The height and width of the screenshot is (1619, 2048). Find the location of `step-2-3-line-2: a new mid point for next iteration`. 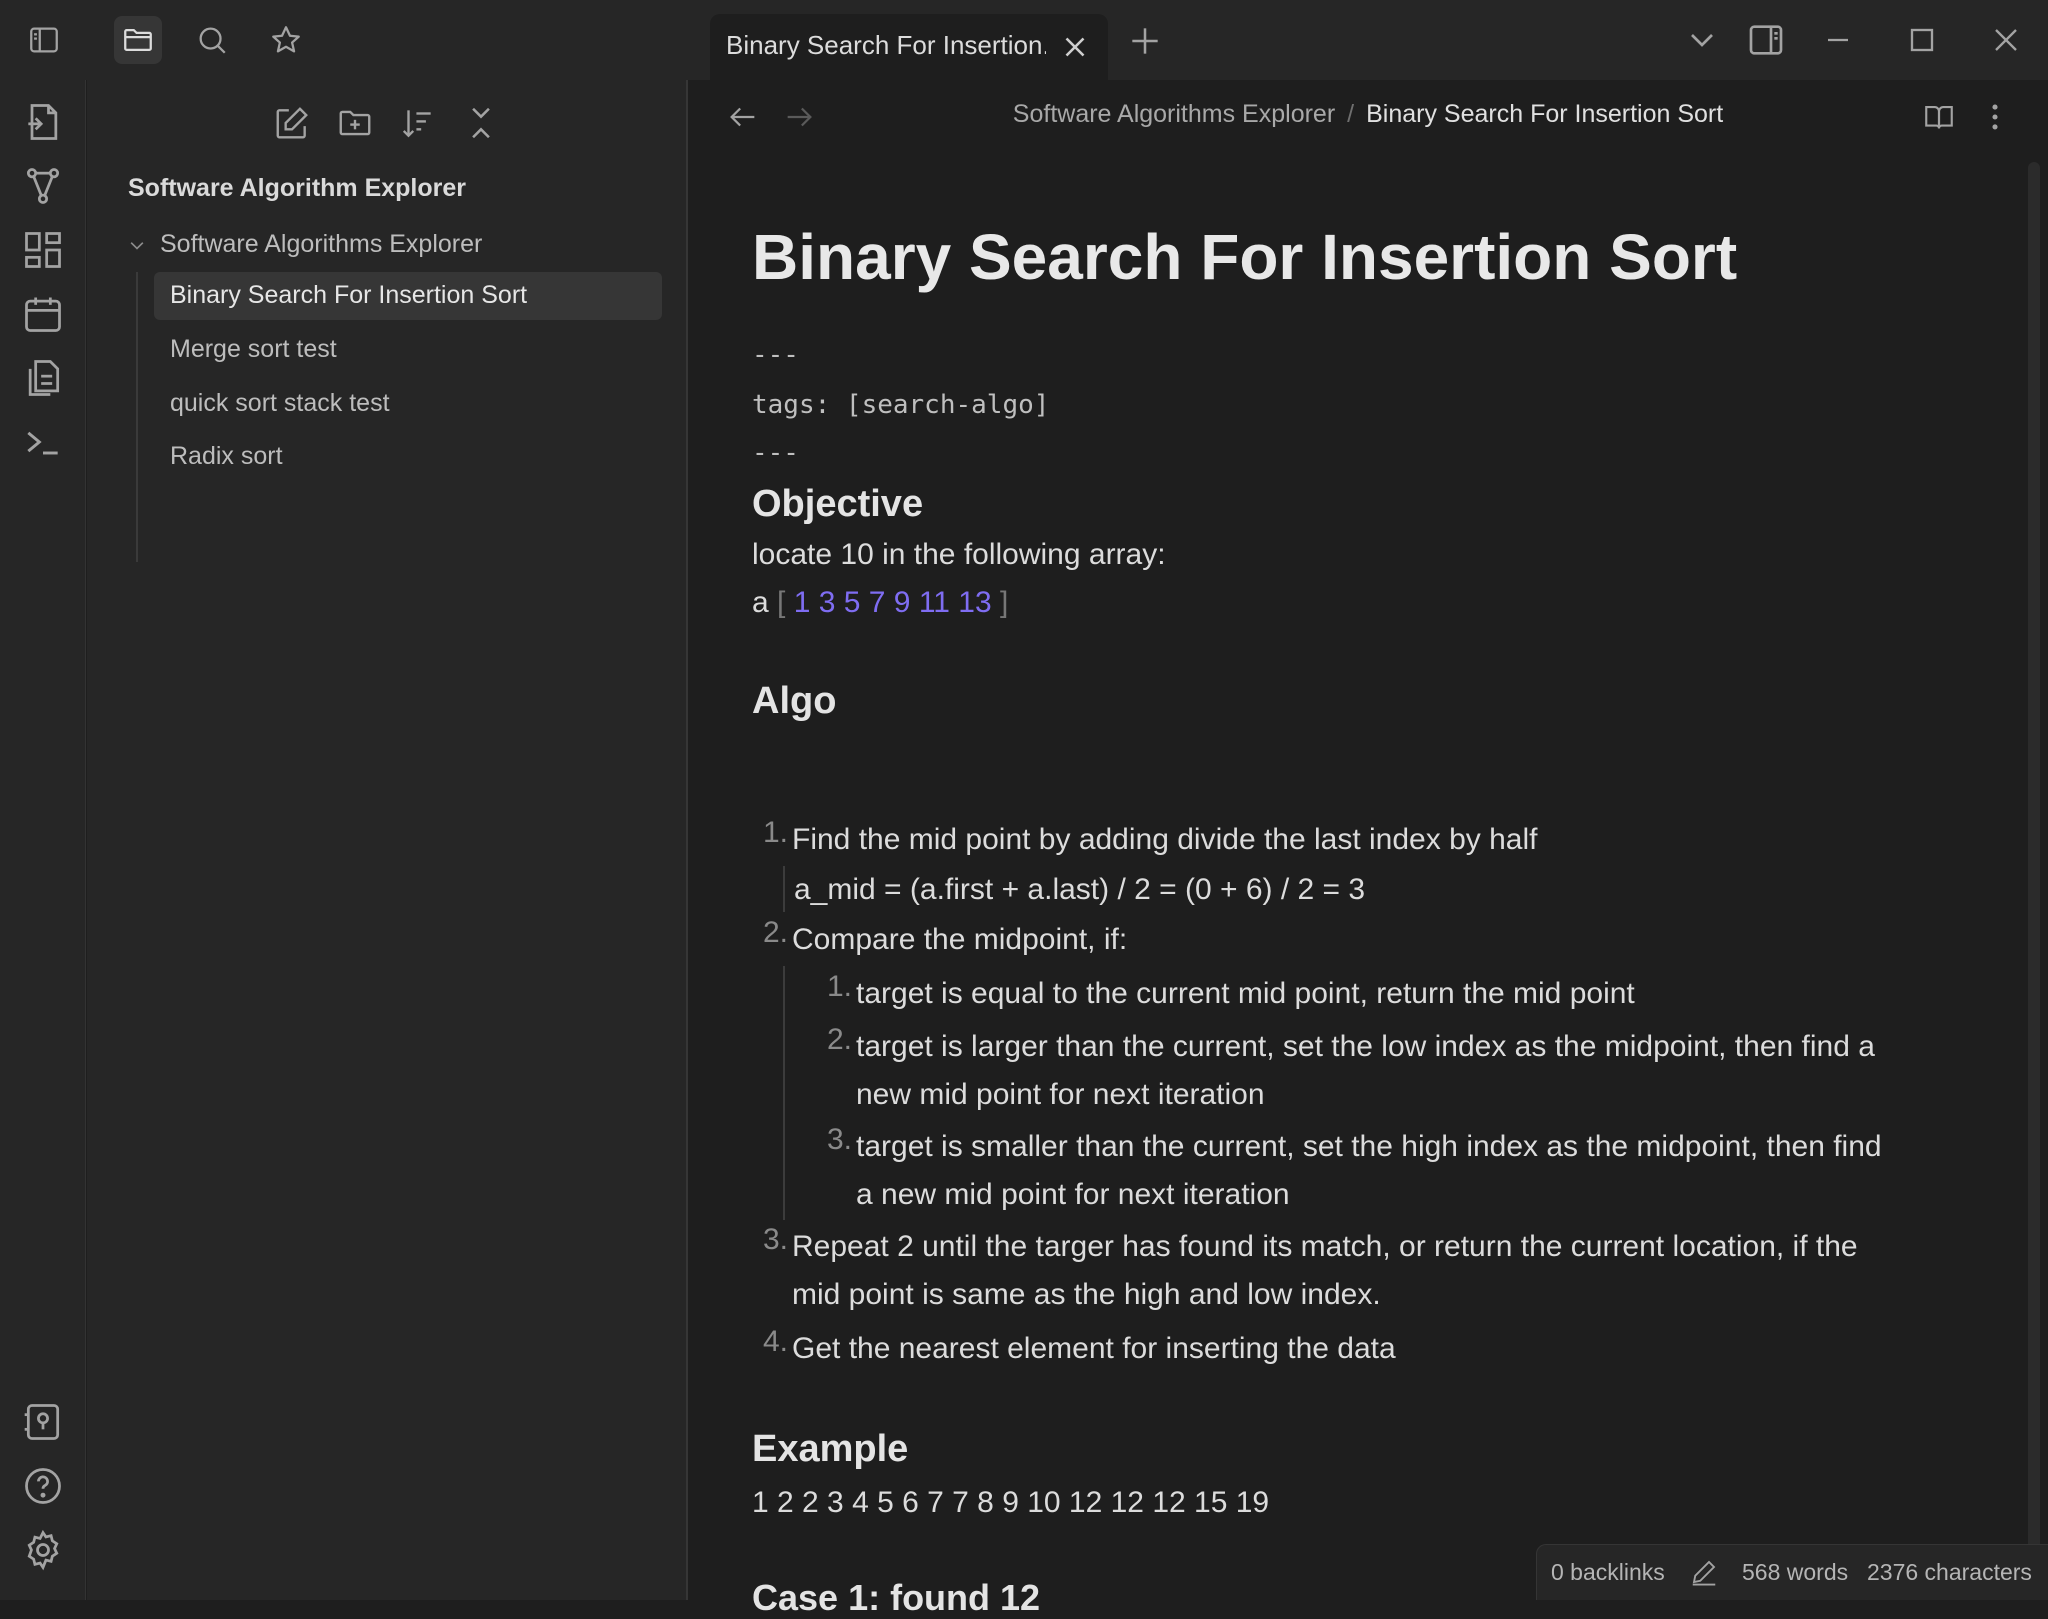

step-2-3-line-2: a new mid point for next iteration is located at coordinates (1073, 1194).